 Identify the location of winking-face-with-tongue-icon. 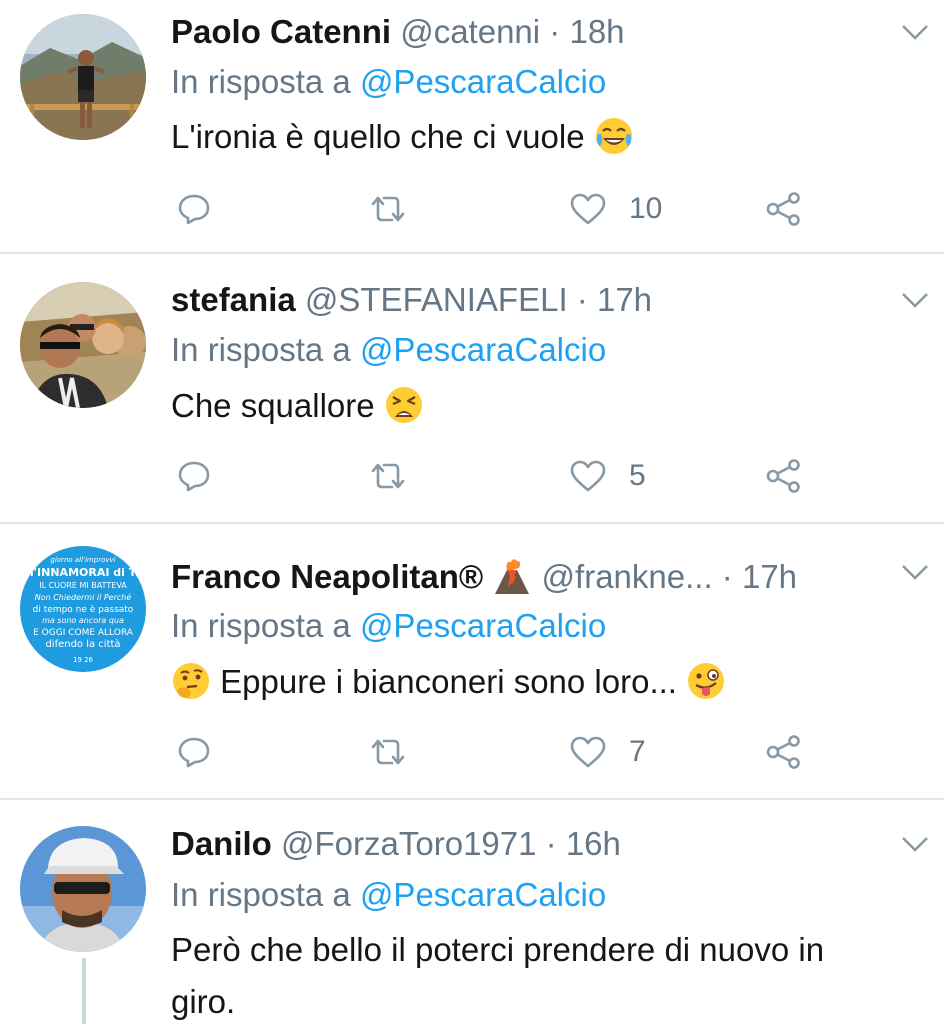
(706, 681).